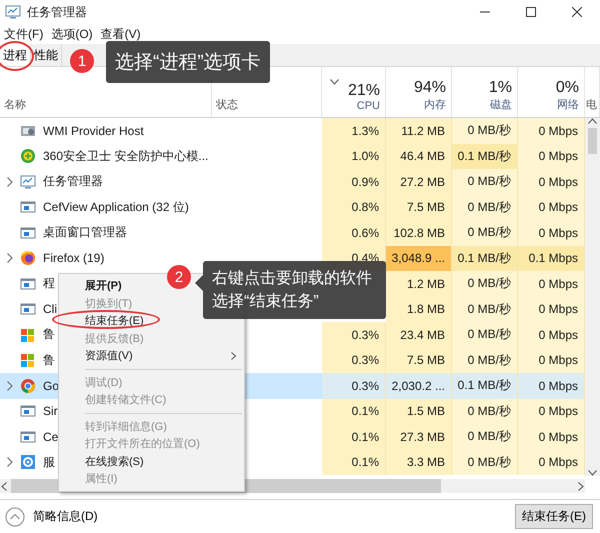  Describe the element at coordinates (354, 131) in the screenshot. I see `table-cell: 1.3%` at that location.